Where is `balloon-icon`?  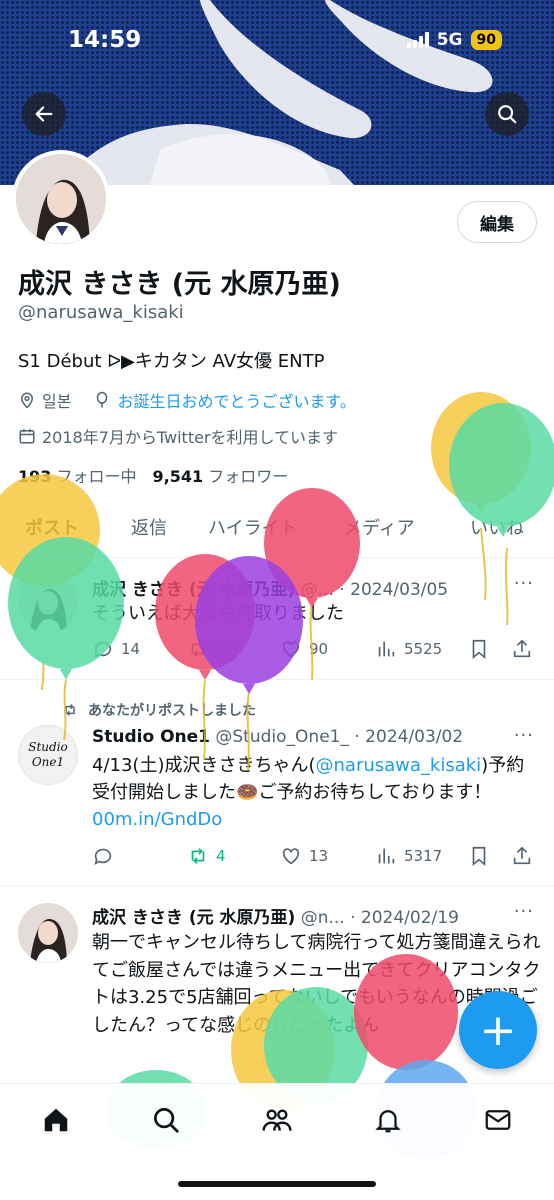
balloon-icon is located at coordinates (102, 399).